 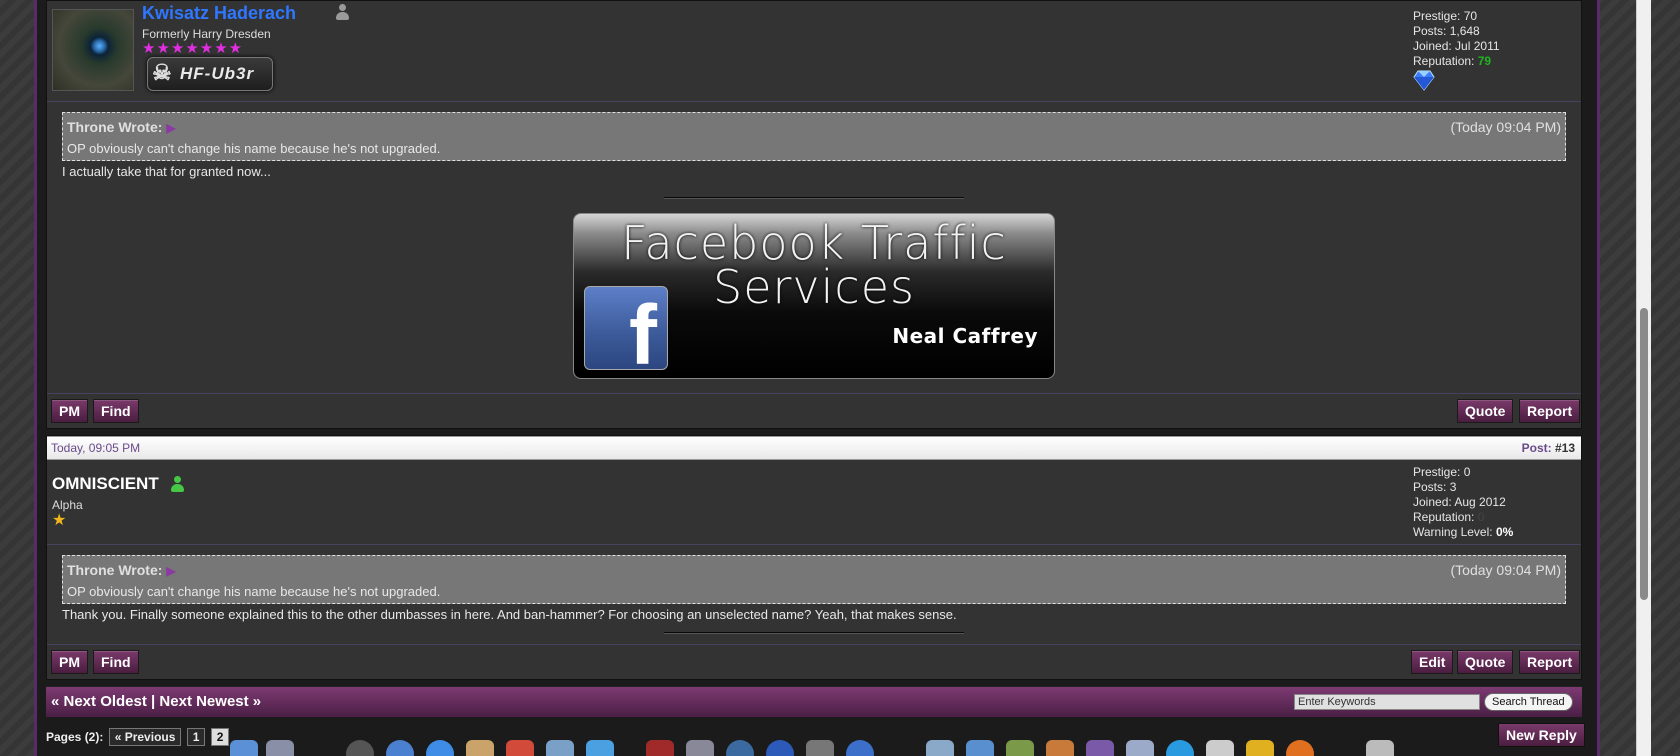 I want to click on username-link: Kwisatz Haderach, so click(x=219, y=13).